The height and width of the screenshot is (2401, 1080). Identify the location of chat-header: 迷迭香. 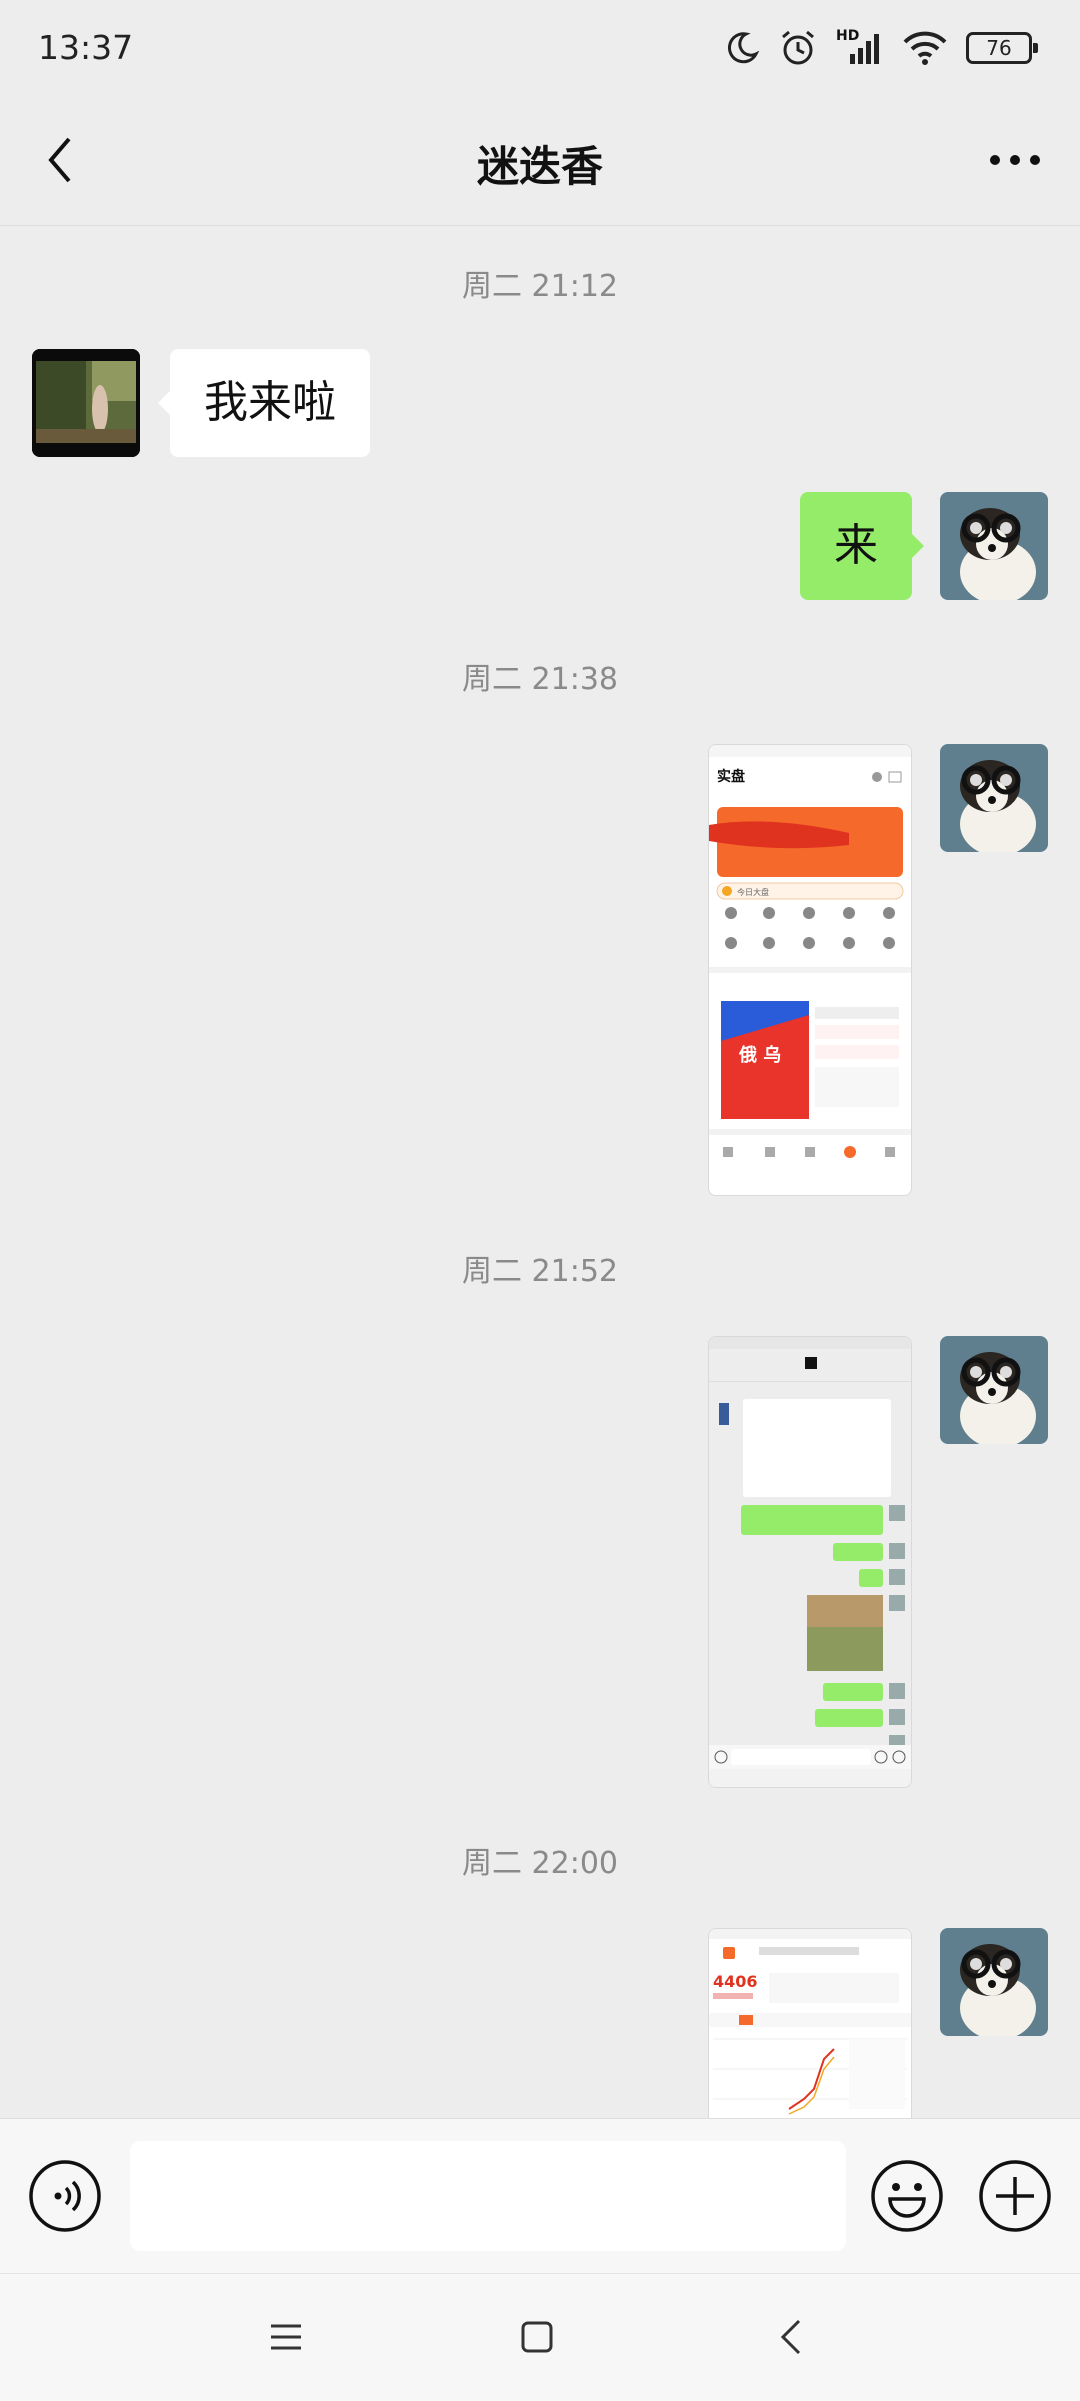
(540, 160).